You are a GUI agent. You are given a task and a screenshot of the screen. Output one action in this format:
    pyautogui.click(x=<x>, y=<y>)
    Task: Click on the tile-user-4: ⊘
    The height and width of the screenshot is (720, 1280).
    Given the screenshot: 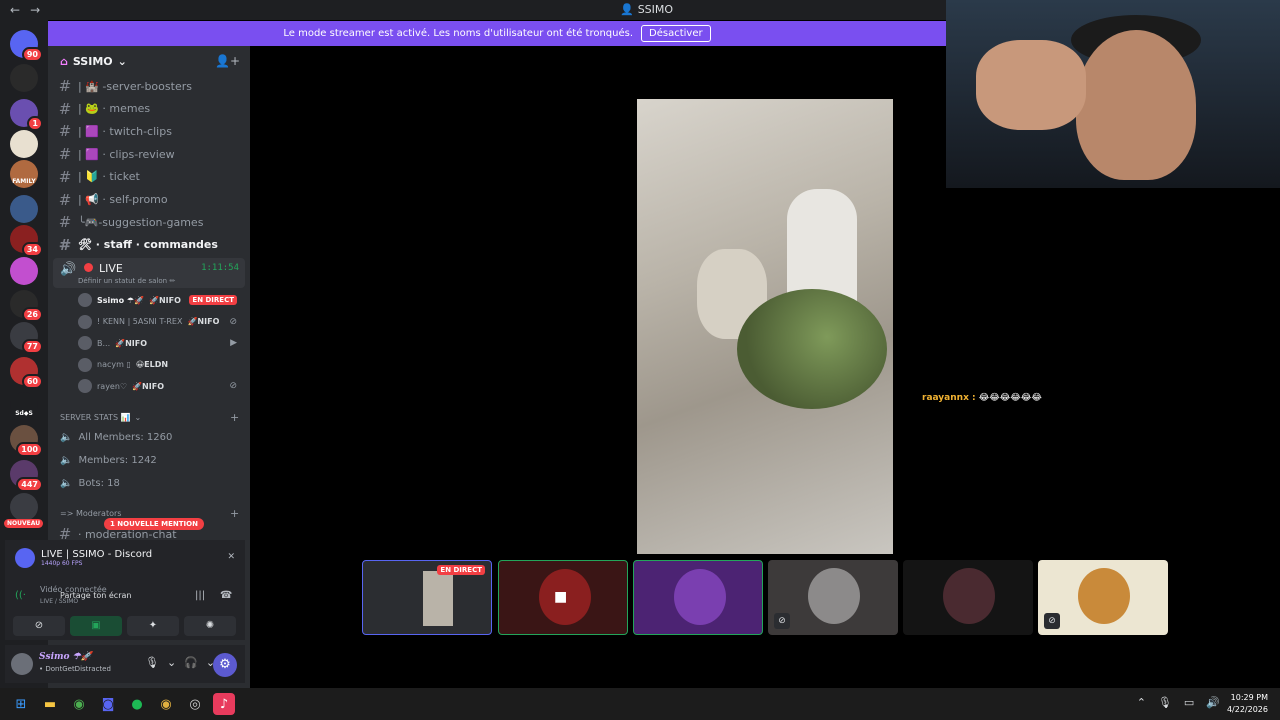 What is the action you would take?
    pyautogui.click(x=833, y=597)
    